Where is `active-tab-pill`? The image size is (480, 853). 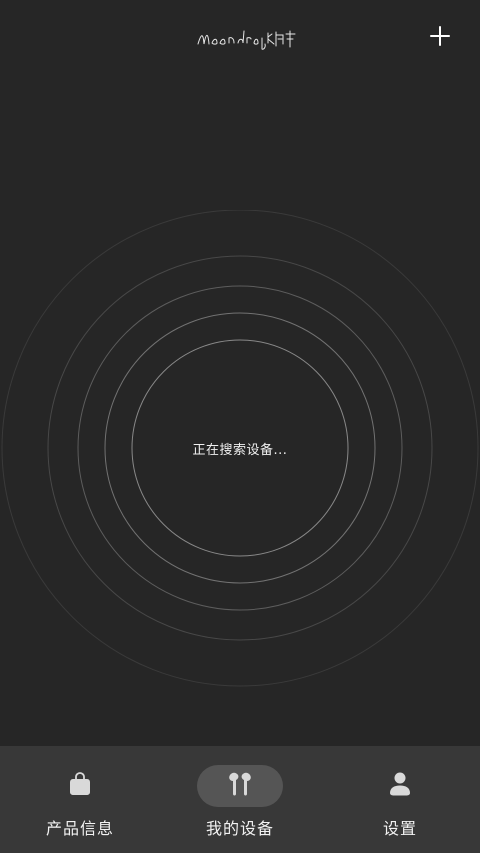
active-tab-pill is located at coordinates (240, 786).